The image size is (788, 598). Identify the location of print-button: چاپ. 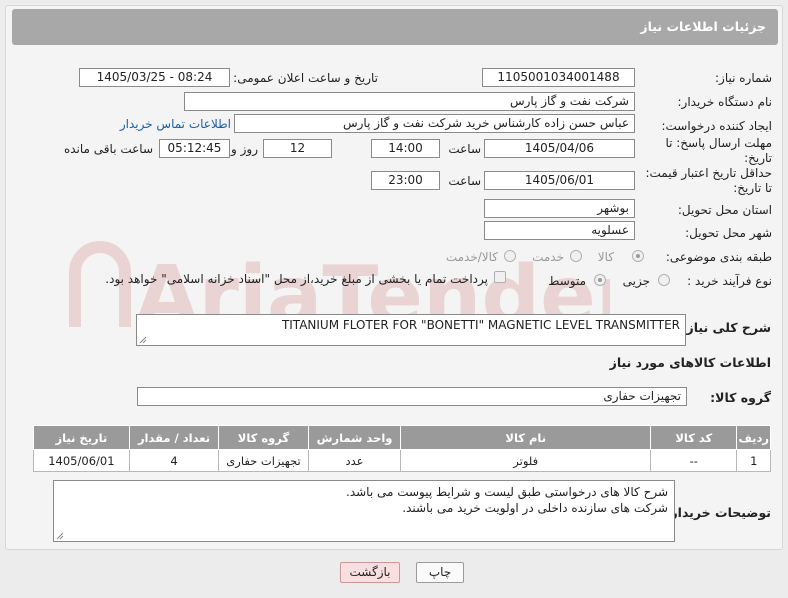
(440, 572).